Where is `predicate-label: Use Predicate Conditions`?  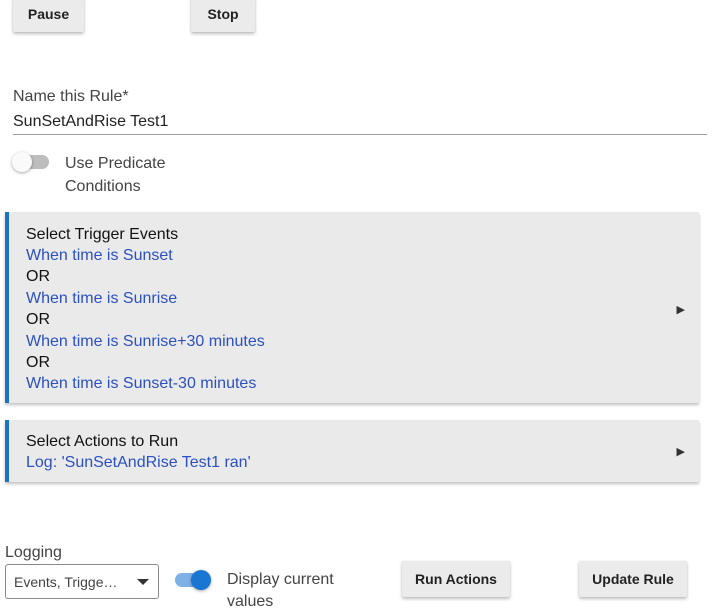
predicate-label: Use Predicate Conditions is located at coordinates (115, 175).